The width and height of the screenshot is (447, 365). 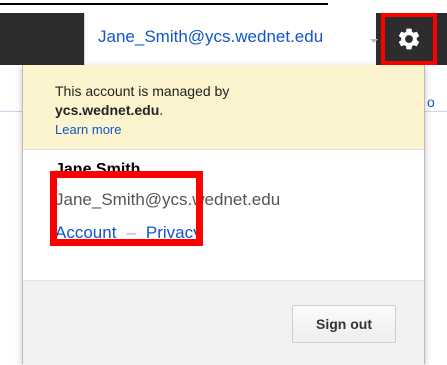 What do you see at coordinates (42, 39) in the screenshot?
I see `top-bar-left` at bounding box center [42, 39].